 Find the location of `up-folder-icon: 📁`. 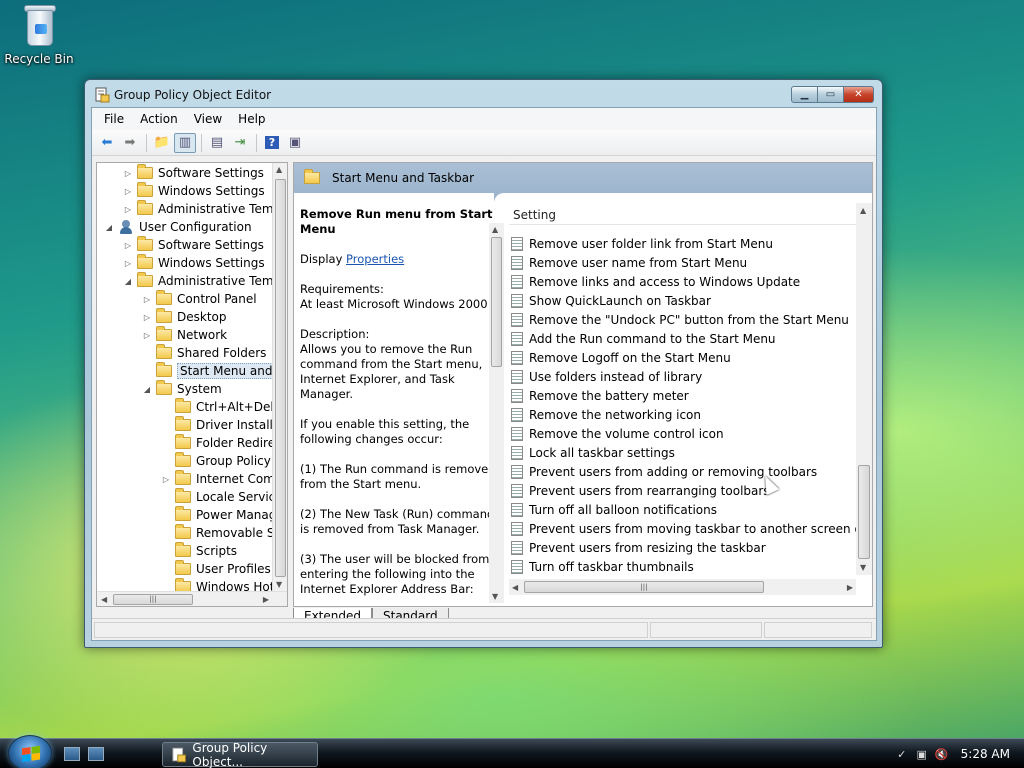

up-folder-icon: 📁 is located at coordinates (162, 143).